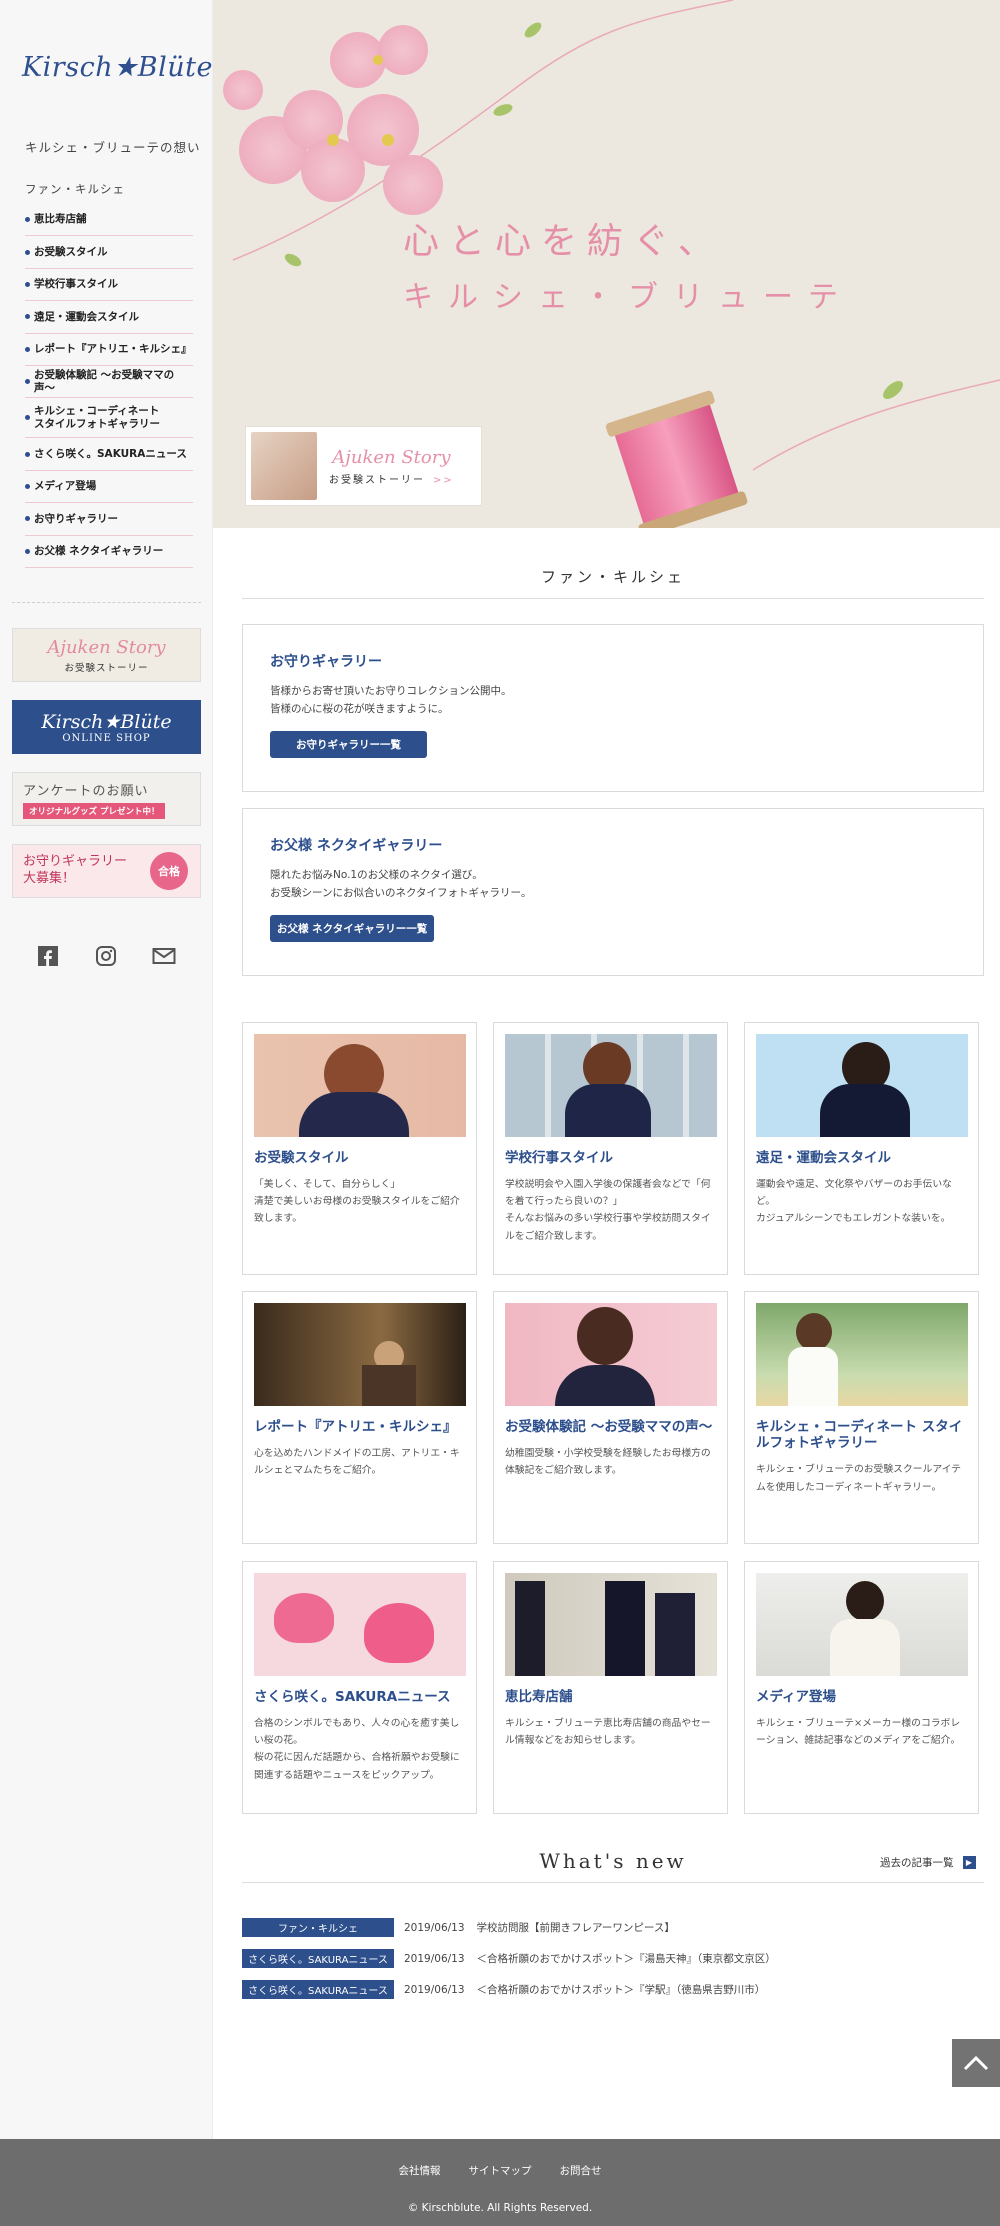  Describe the element at coordinates (420, 2170) in the screenshot. I see `footer-link-company: 会社情報` at that location.